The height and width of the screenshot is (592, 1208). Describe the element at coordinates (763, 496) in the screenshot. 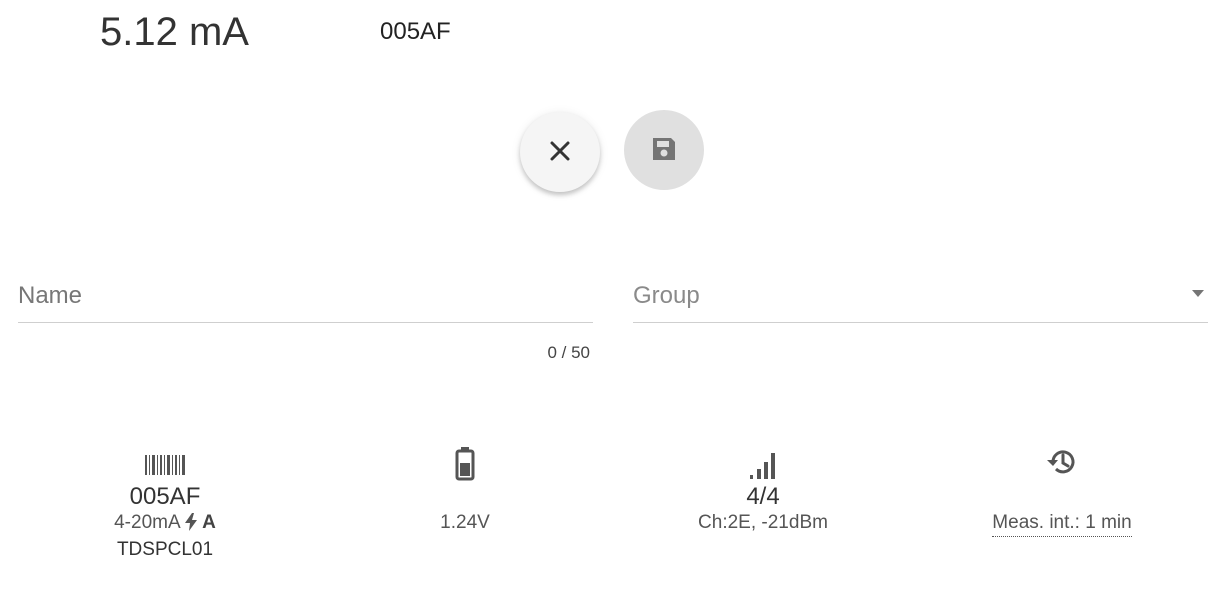

I see `signal-level: 4/4` at that location.